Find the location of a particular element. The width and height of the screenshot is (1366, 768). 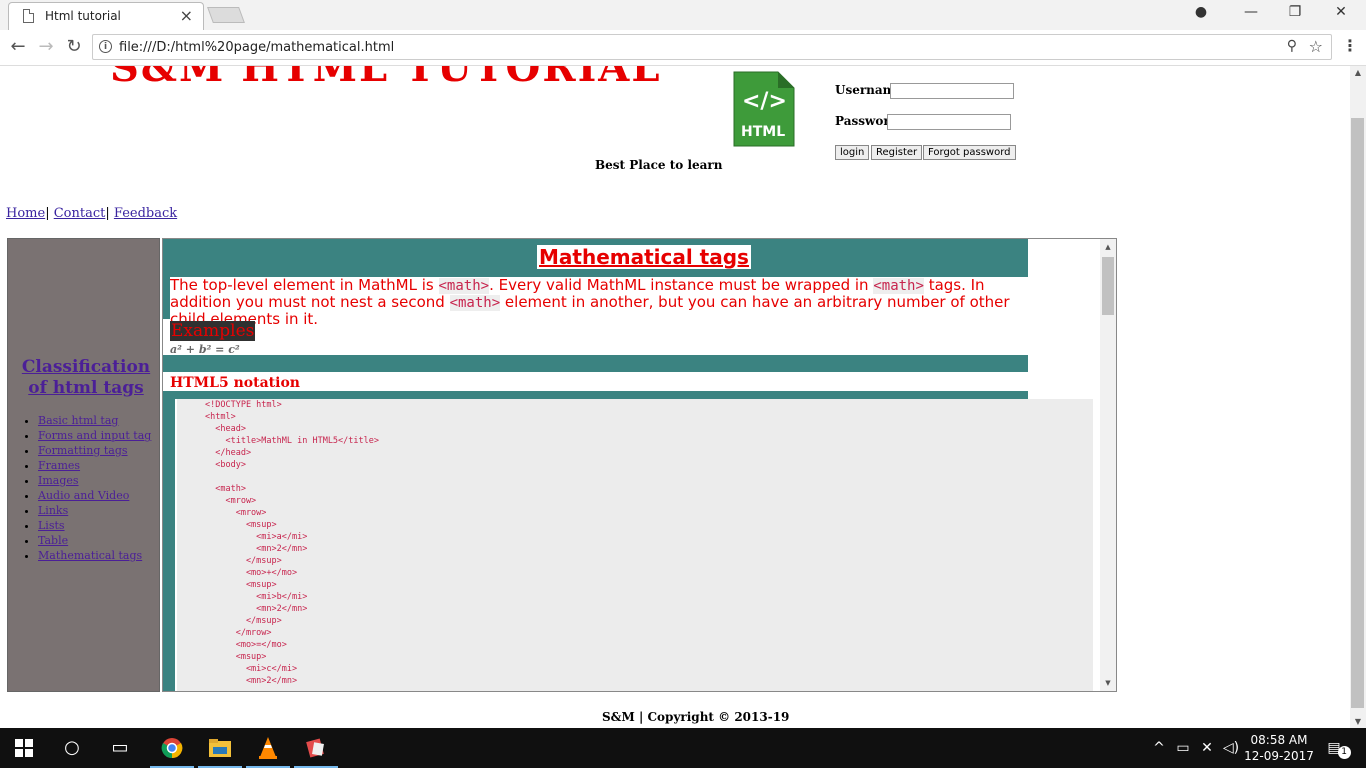

browser-tab-strip: Html tutorial × ● — ❐ ✕ is located at coordinates (683, 15).